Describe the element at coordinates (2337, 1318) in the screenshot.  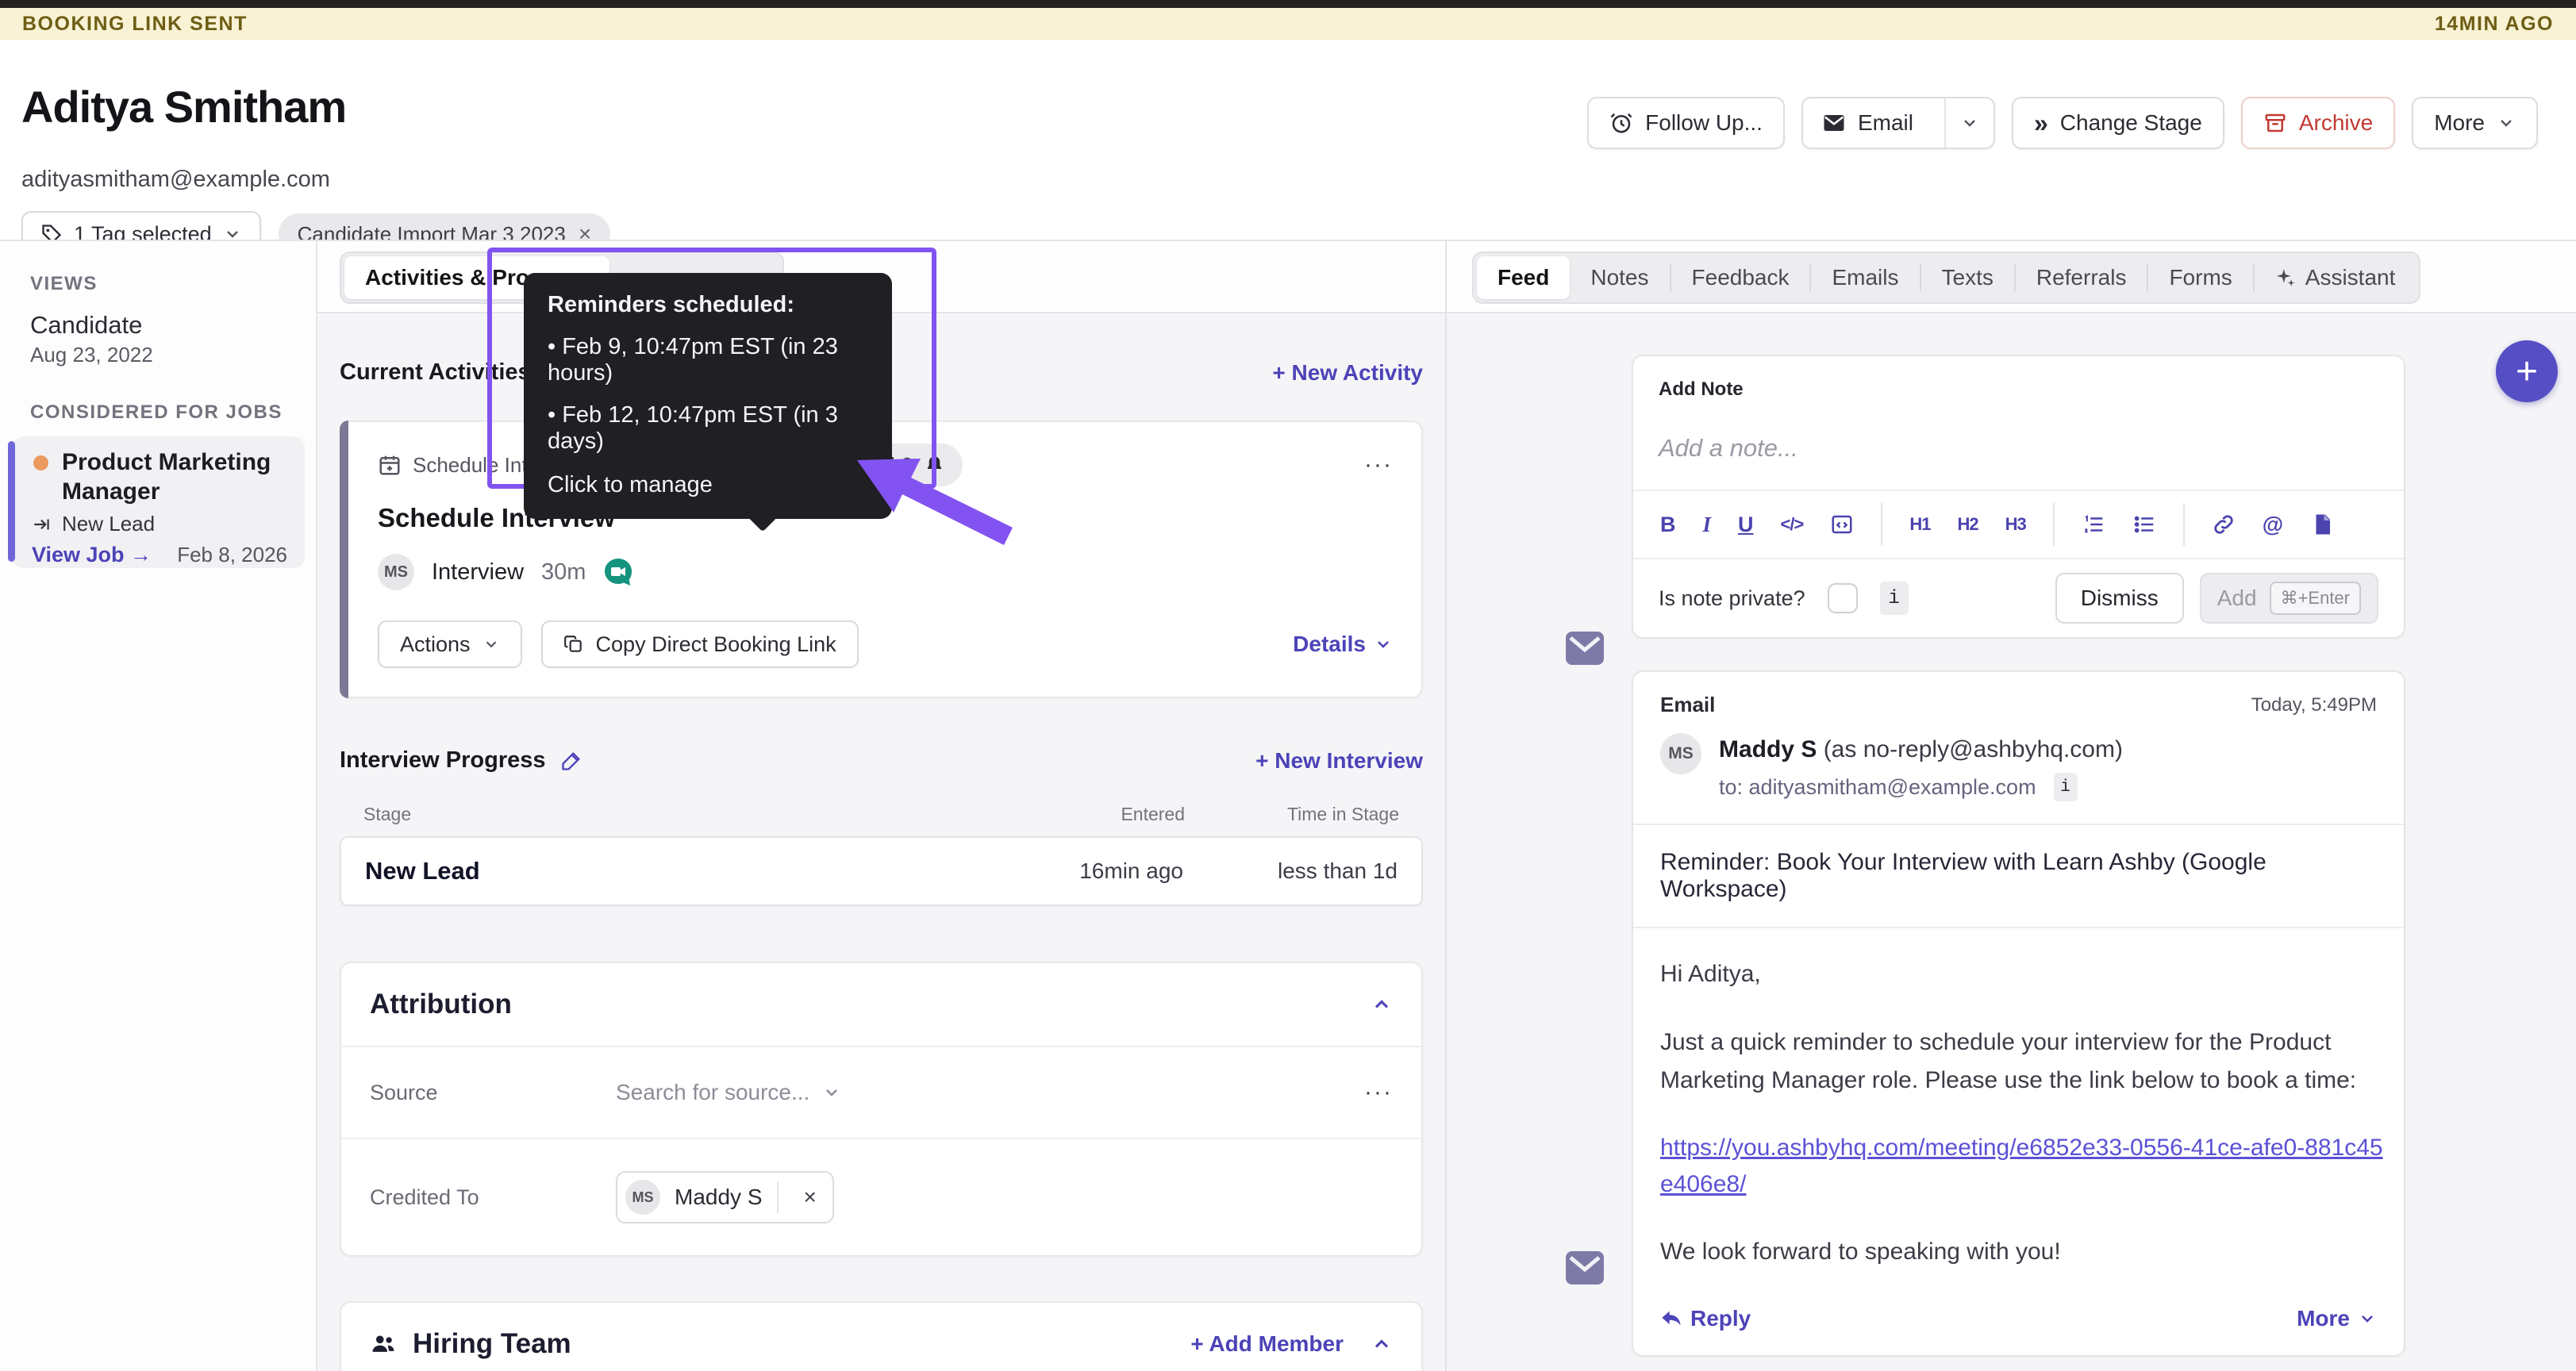
I see `email-more-toggle: More` at that location.